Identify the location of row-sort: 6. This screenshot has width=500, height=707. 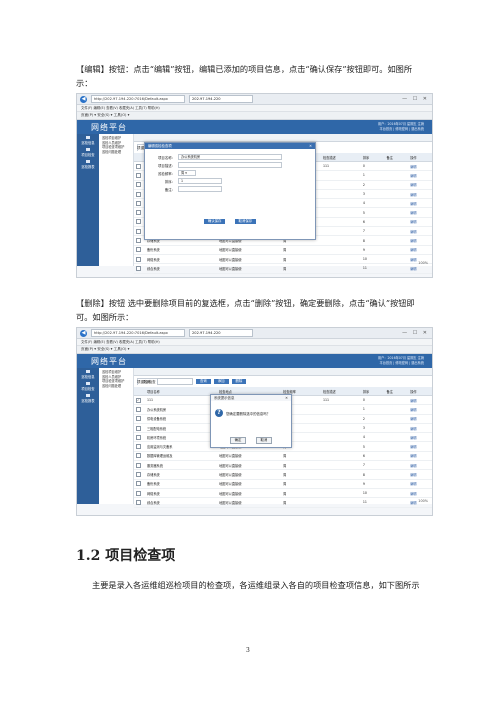
(372, 456).